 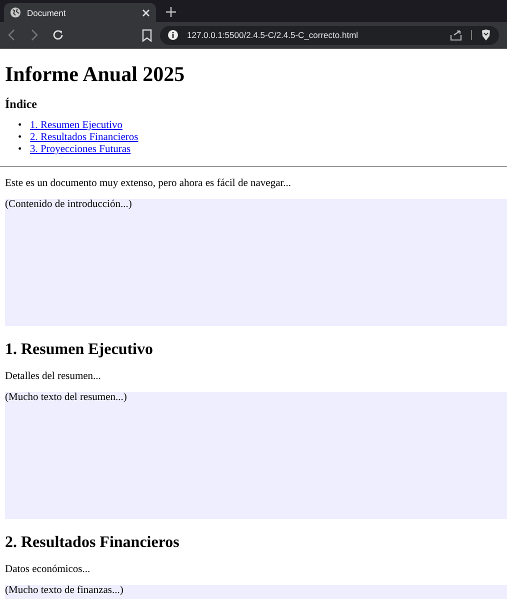 What do you see at coordinates (15, 12) in the screenshot?
I see `globe-icon` at bounding box center [15, 12].